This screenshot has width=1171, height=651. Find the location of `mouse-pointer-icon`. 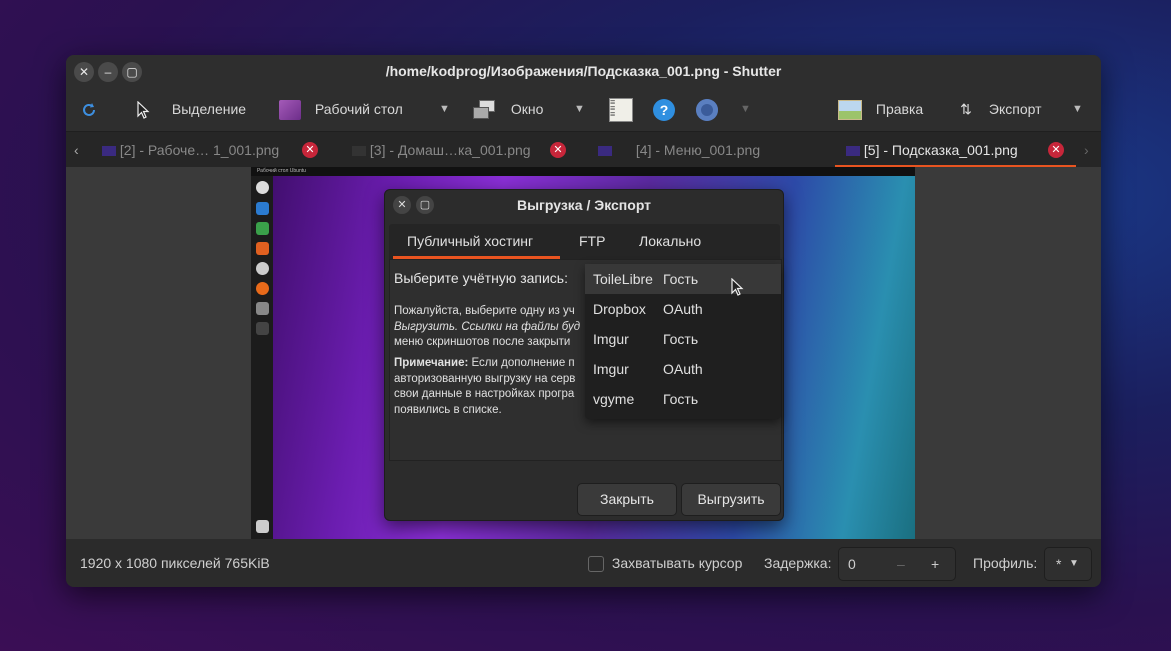

mouse-pointer-icon is located at coordinates (737, 287).